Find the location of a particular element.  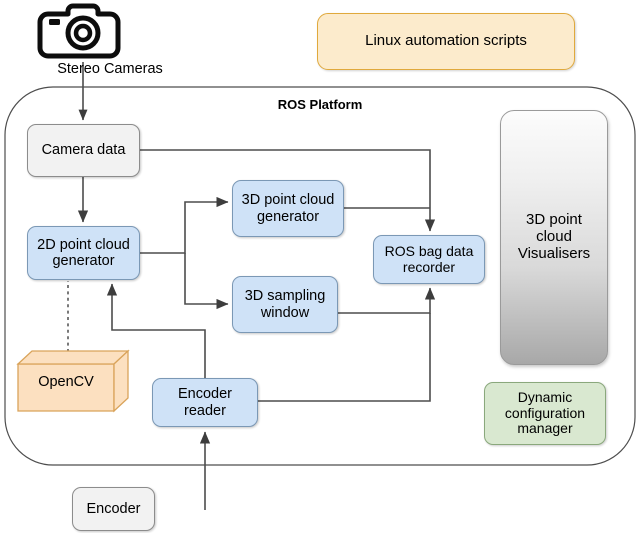

node-3d-point-cloud-visualisers: 3D point cloud Visualisers is located at coordinates (554, 237).